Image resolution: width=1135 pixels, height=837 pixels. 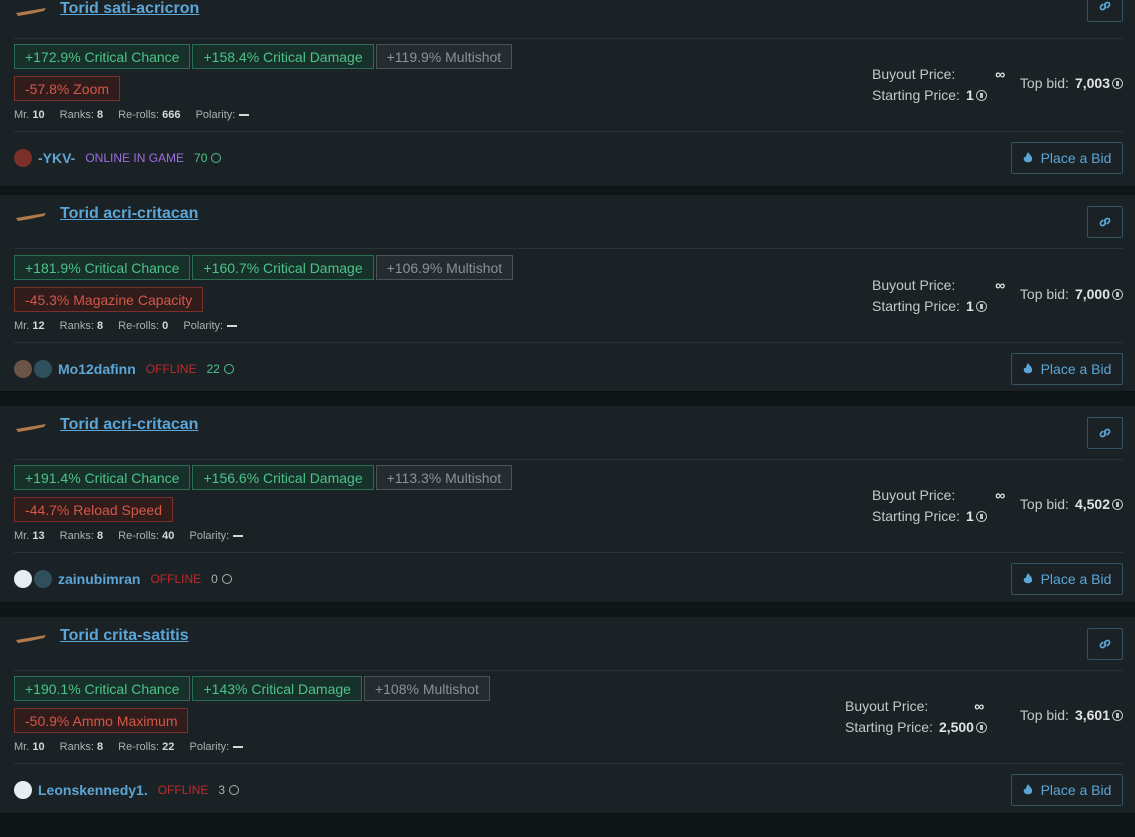 I want to click on stat-negative: -50.9% Ammo Maximum, so click(x=101, y=720).